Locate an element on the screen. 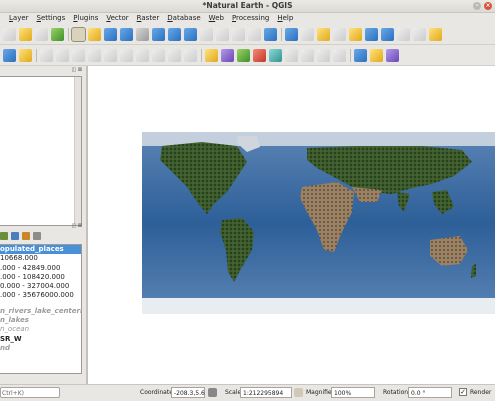  python-console-icon is located at coordinates (376, 55).